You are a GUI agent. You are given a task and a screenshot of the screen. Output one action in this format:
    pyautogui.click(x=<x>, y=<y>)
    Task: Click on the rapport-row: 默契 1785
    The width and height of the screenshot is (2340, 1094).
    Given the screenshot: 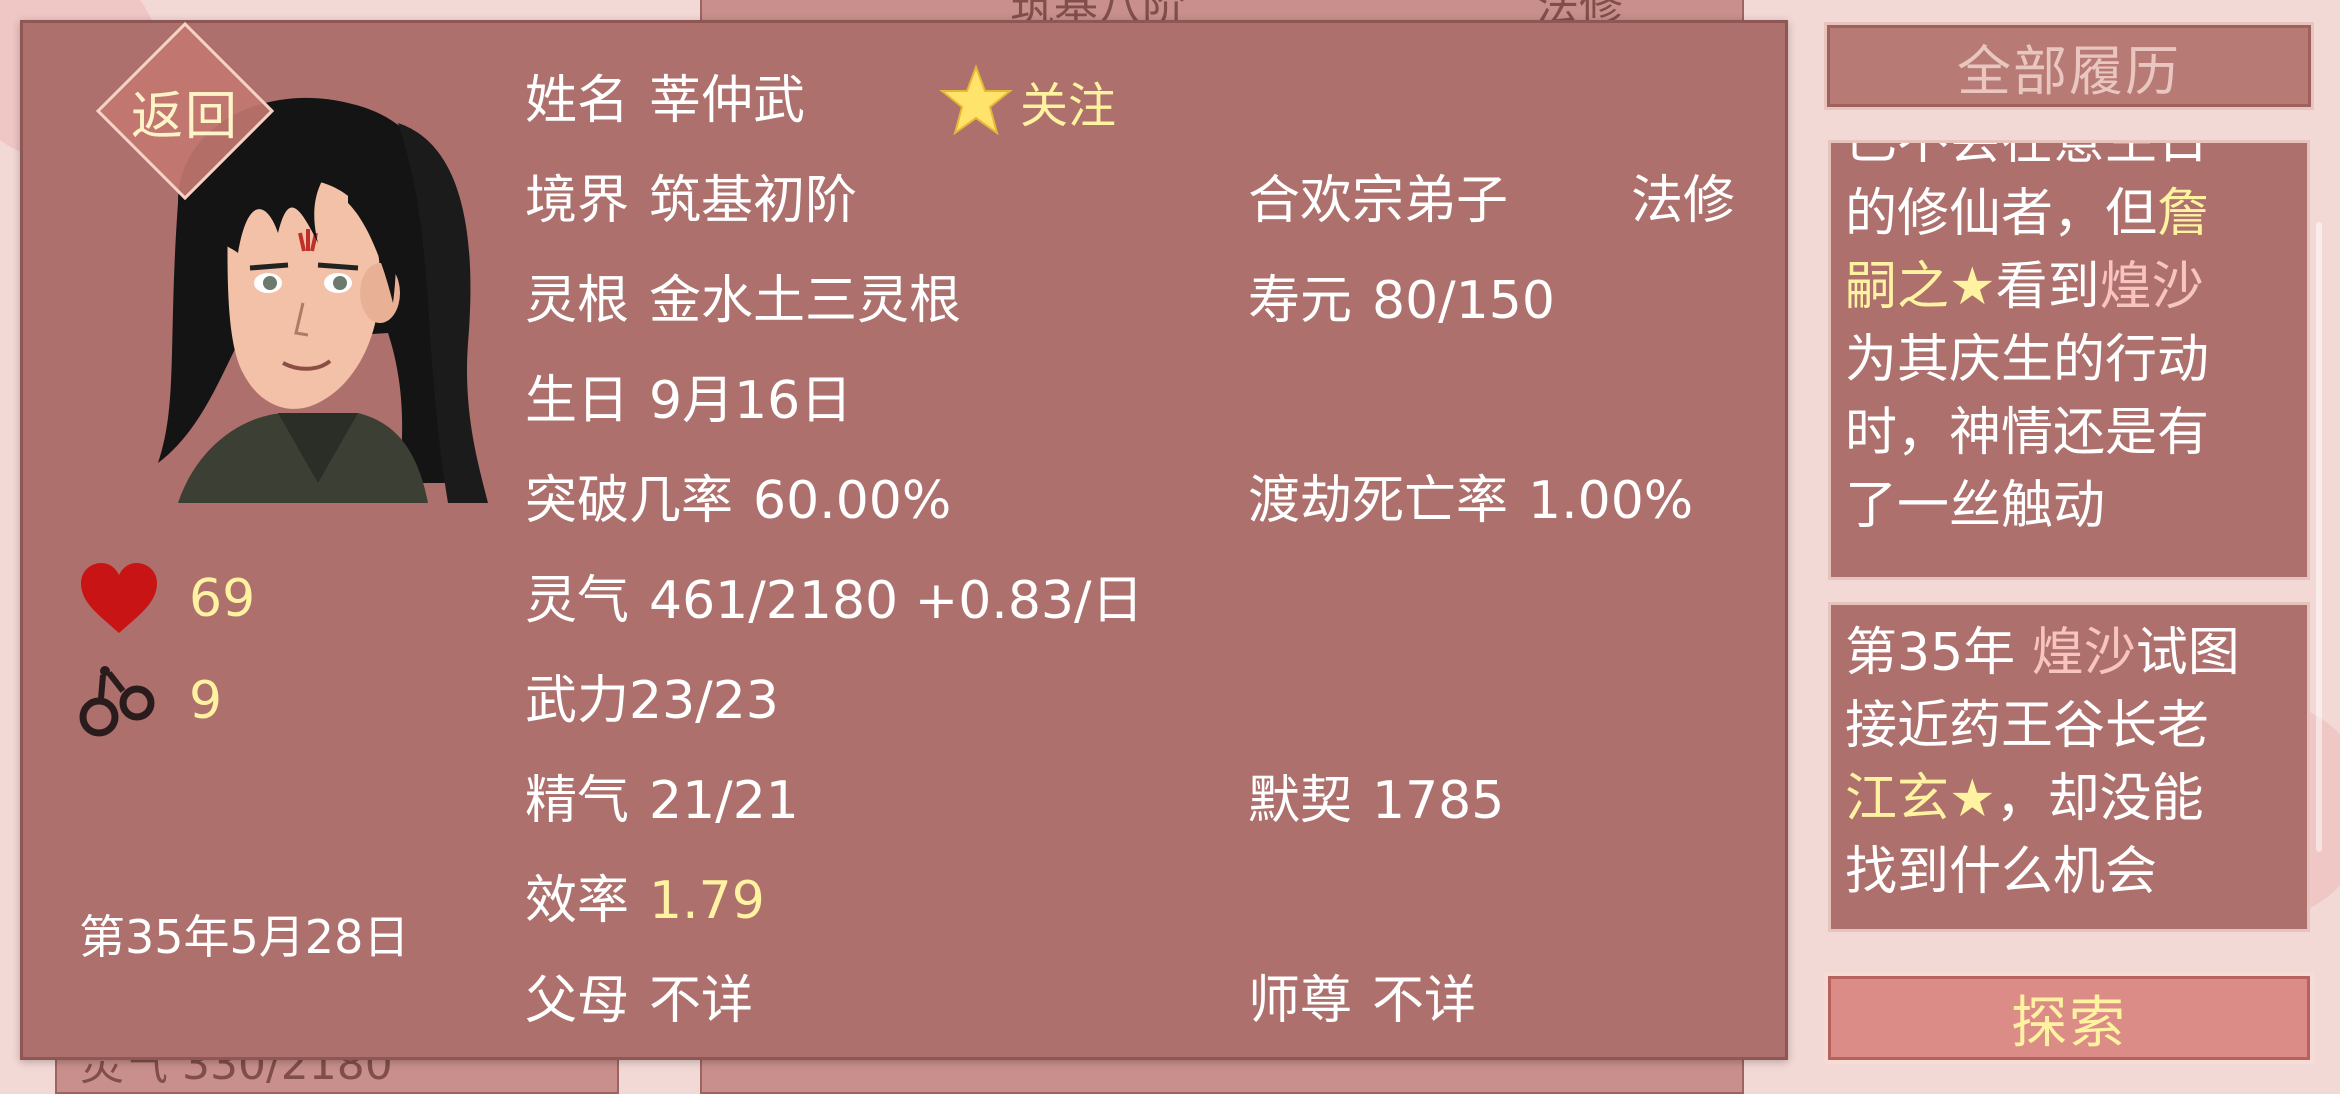 What is the action you would take?
    pyautogui.click(x=1376, y=801)
    